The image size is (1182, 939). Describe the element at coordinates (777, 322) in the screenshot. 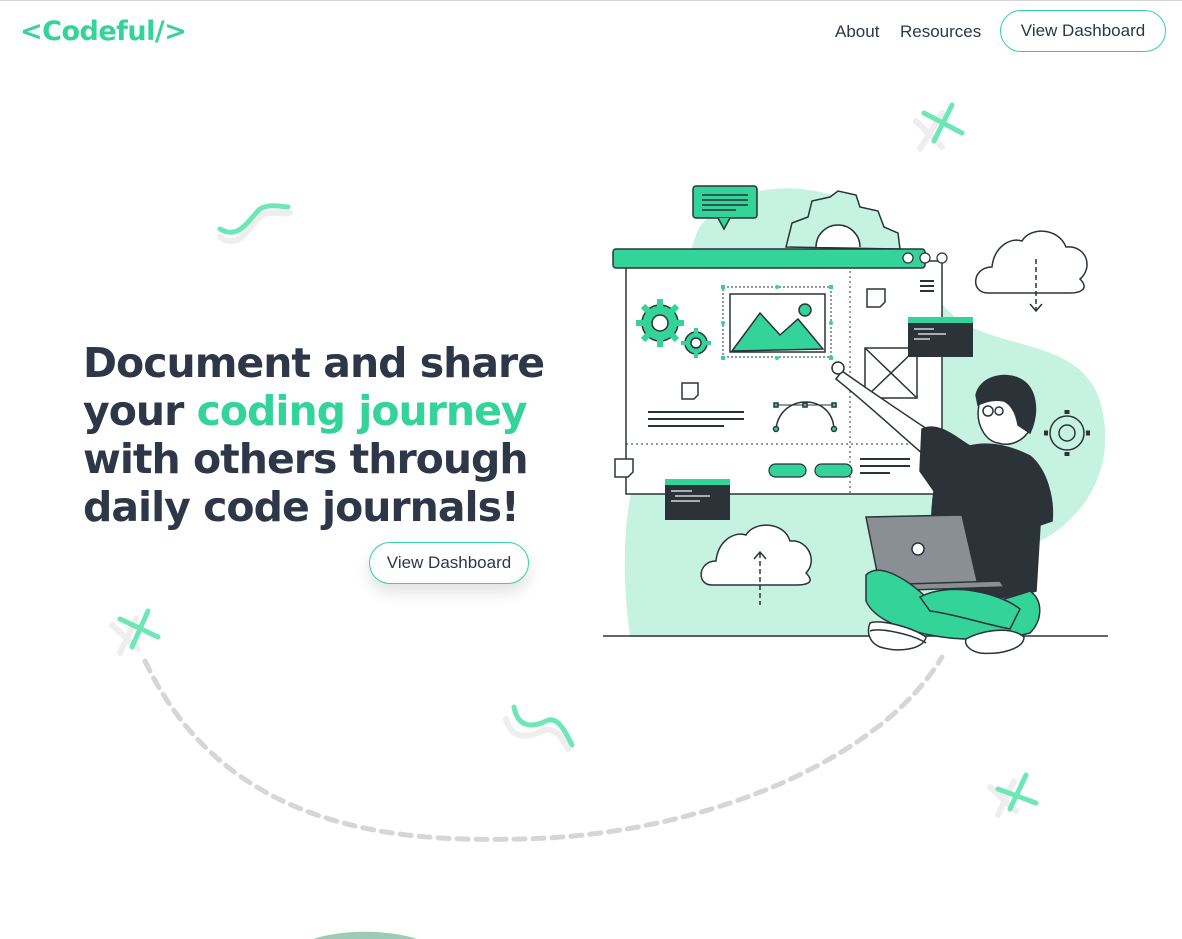

I see `image-icon` at that location.